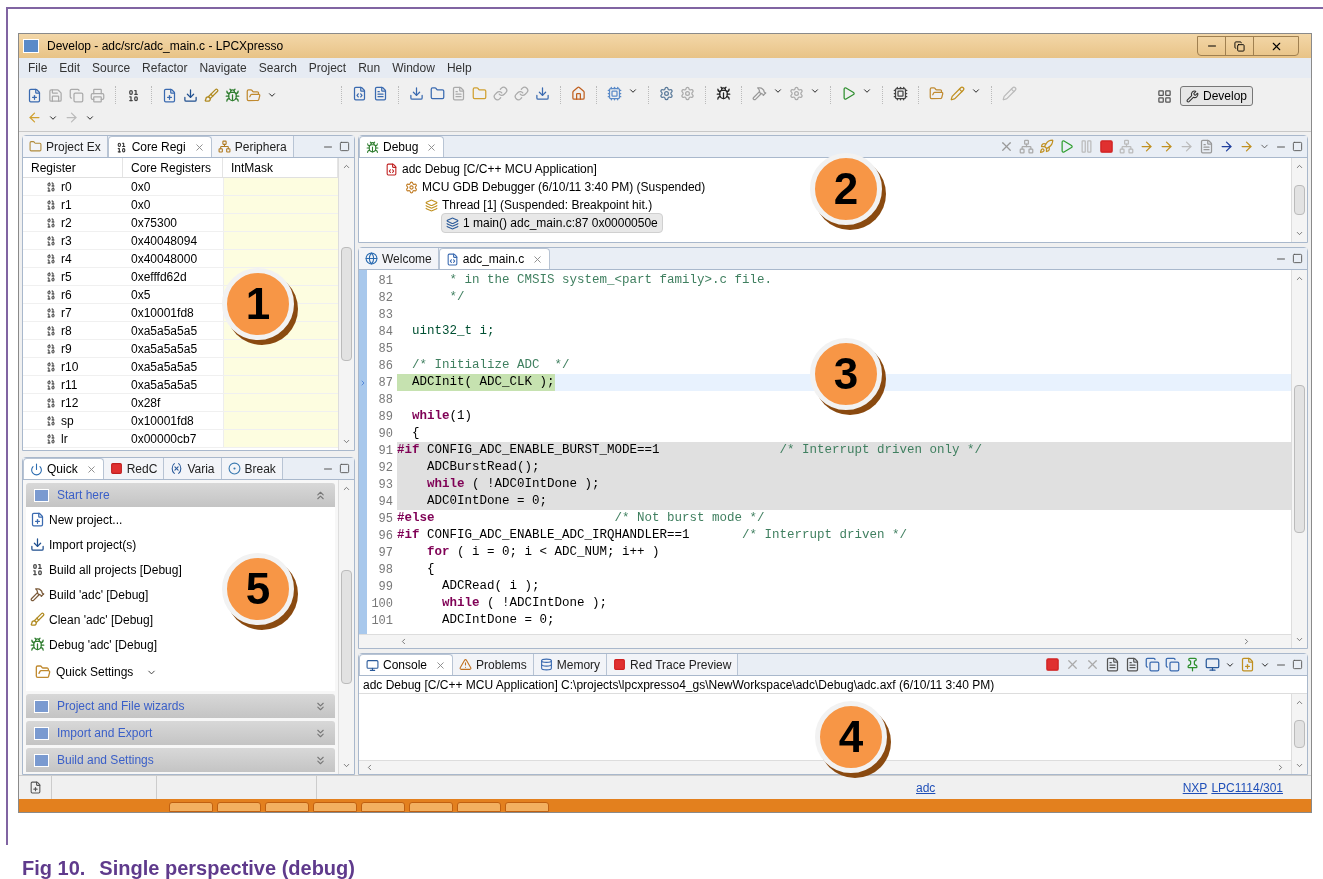  I want to click on chip-icon, so click(900, 93).